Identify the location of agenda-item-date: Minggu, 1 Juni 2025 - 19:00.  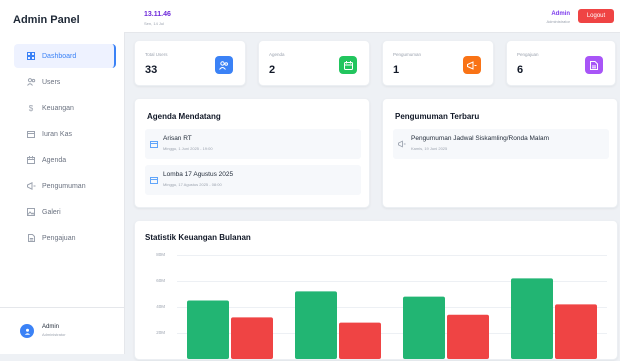
(188, 148).